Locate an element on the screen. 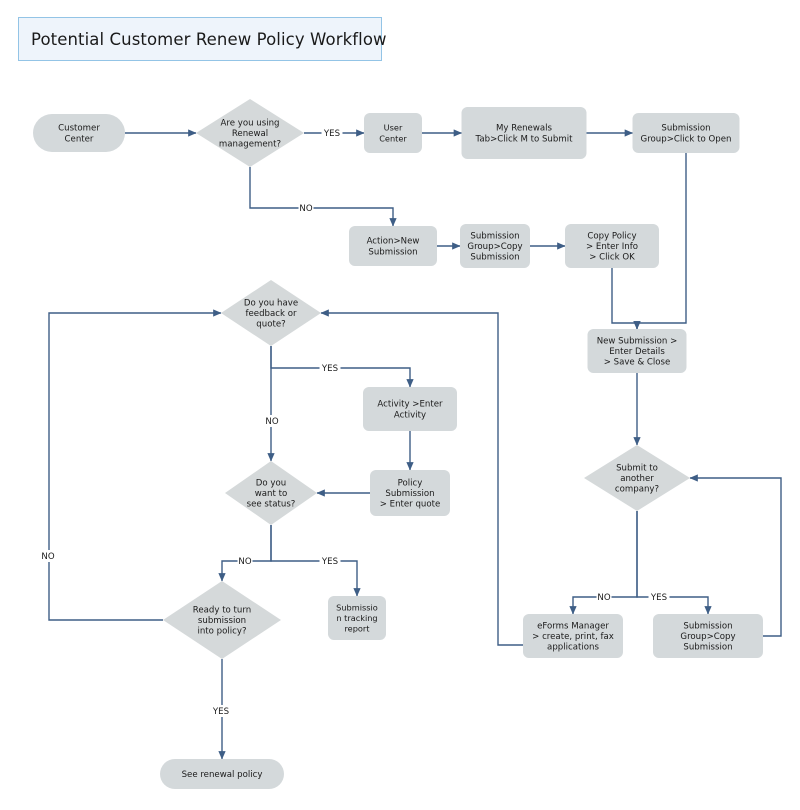 This screenshot has width=800, height=810. edge-label-yes-submit: YES is located at coordinates (659, 597).